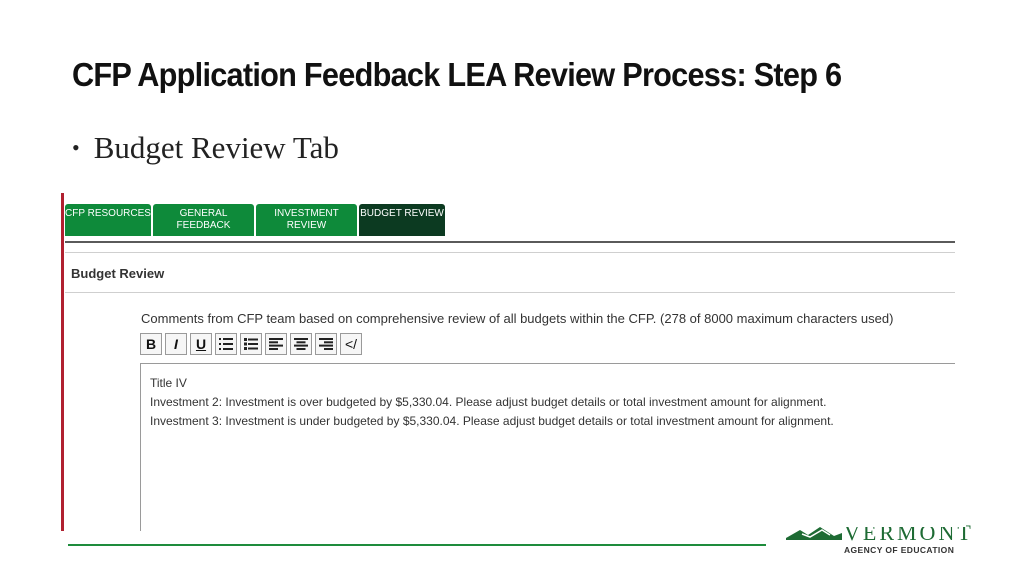  I want to click on editor-toolbar: B I U </, so click(252, 344).